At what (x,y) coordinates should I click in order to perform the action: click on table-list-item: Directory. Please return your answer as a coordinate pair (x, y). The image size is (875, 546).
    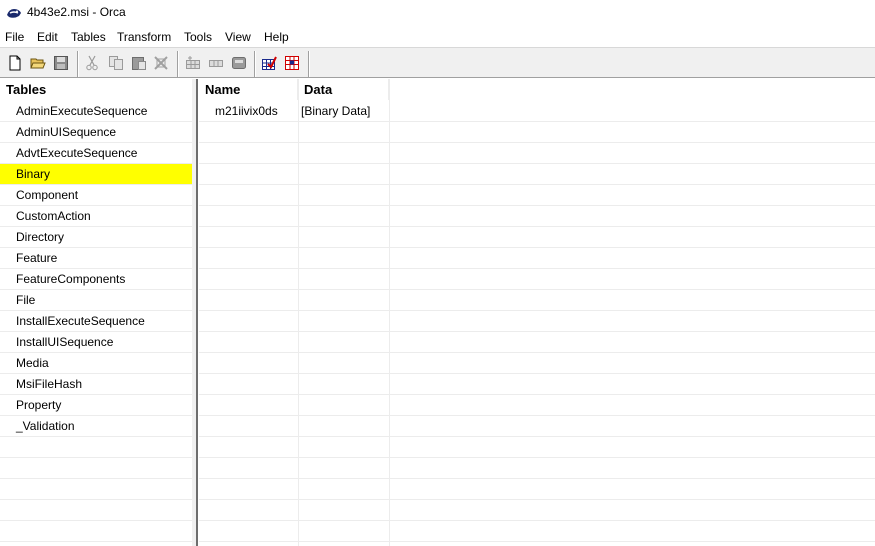
    Looking at the image, I should click on (96, 237).